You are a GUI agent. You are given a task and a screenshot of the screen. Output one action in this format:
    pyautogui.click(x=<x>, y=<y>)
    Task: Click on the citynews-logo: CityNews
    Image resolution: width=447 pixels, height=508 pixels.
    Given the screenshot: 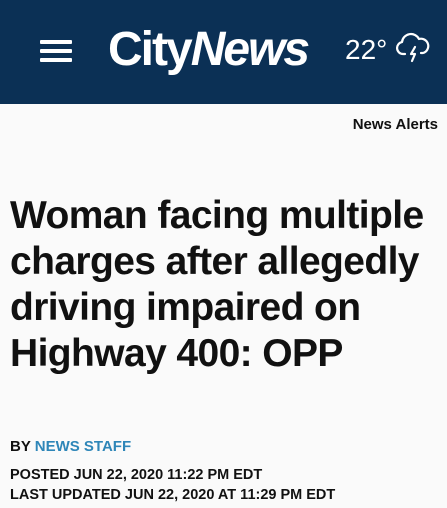 What is the action you would take?
    pyautogui.click(x=209, y=50)
    